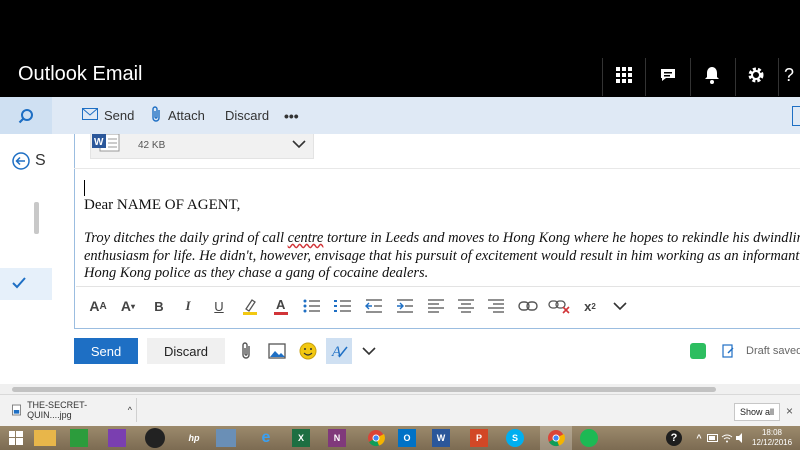  What do you see at coordinates (128, 306) in the screenshot?
I see `text-size-icon: A ▾` at bounding box center [128, 306].